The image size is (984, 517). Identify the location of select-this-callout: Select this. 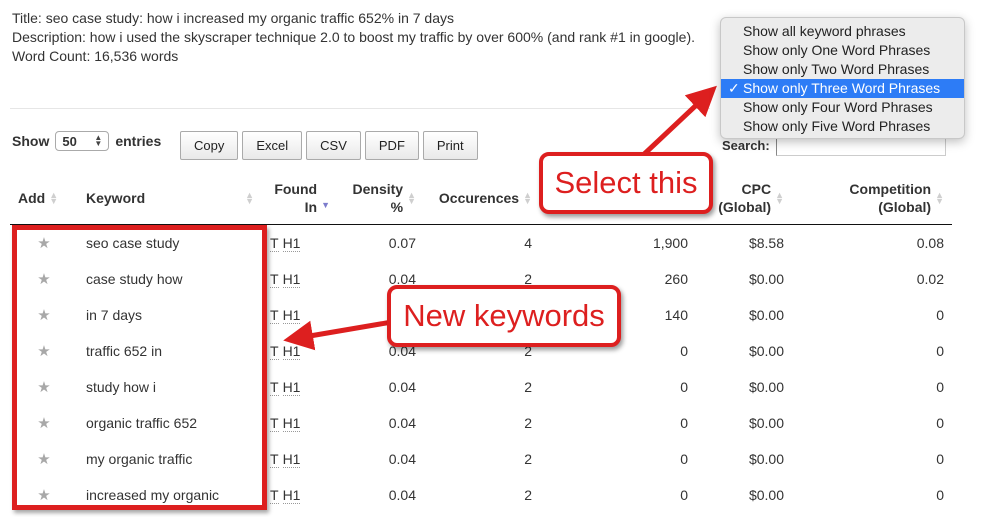
(626, 183).